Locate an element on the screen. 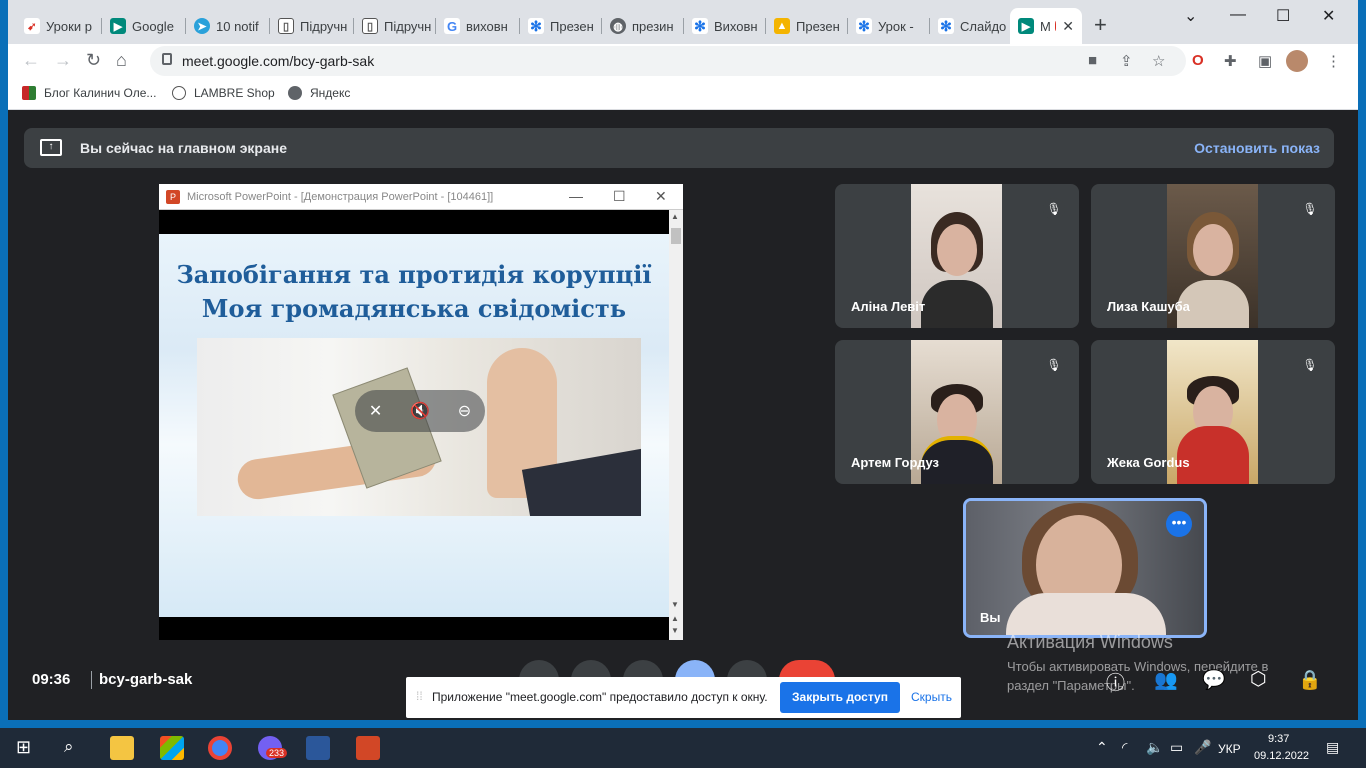 This screenshot has height=768, width=1366. scroll-page-up-icon: ▲ is located at coordinates (675, 618).